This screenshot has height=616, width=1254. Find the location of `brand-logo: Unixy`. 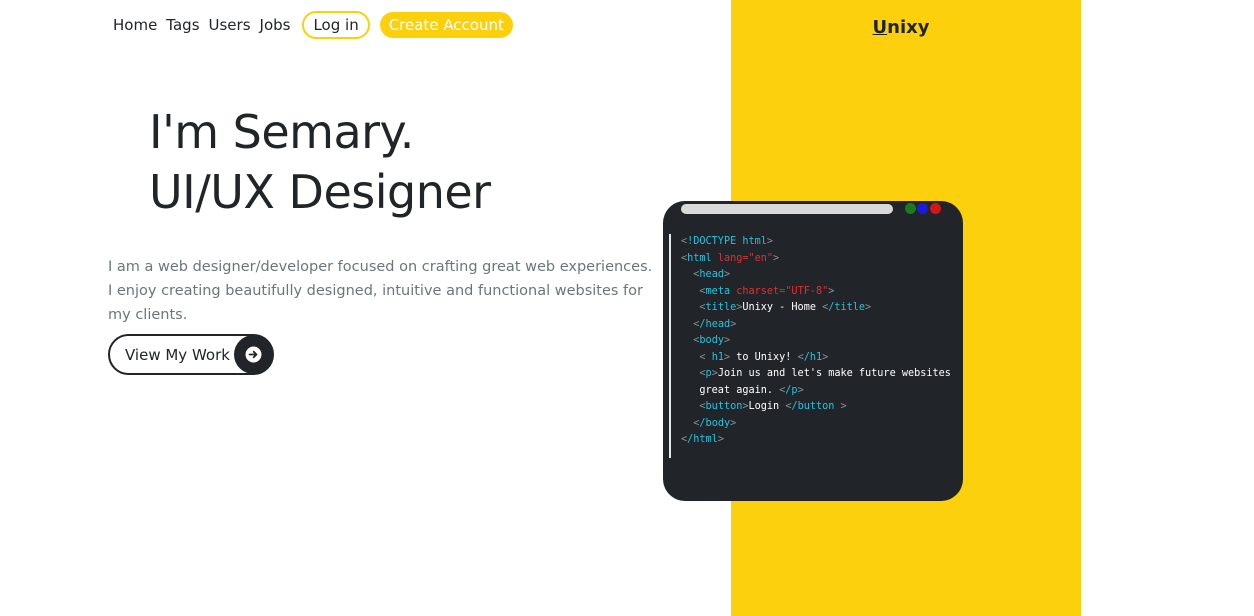

brand-logo: Unixy is located at coordinates (901, 27).